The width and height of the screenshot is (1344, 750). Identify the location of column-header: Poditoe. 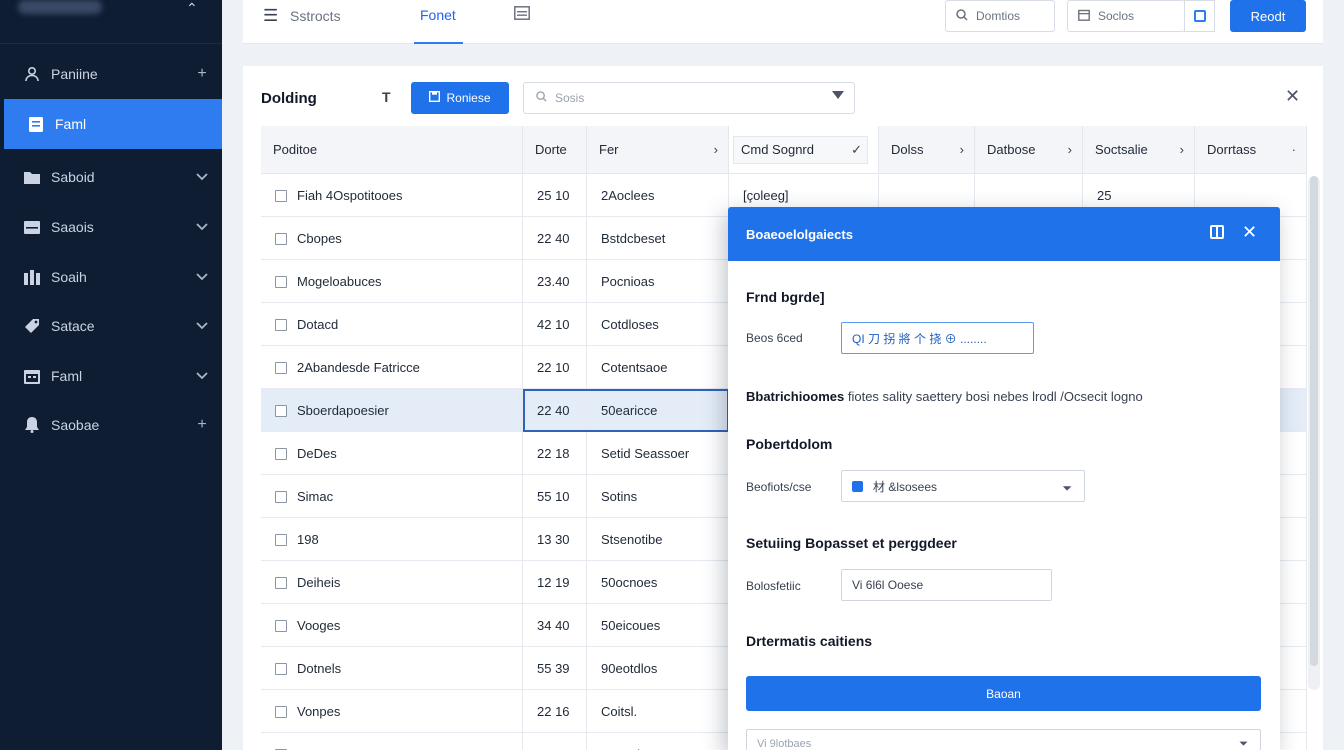
(392, 150).